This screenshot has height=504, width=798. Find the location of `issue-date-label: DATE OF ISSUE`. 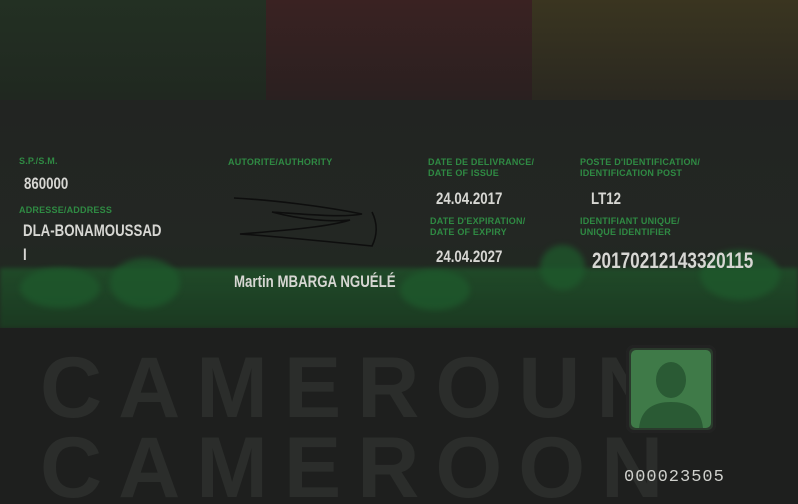

issue-date-label: DATE OF ISSUE is located at coordinates (463, 173).